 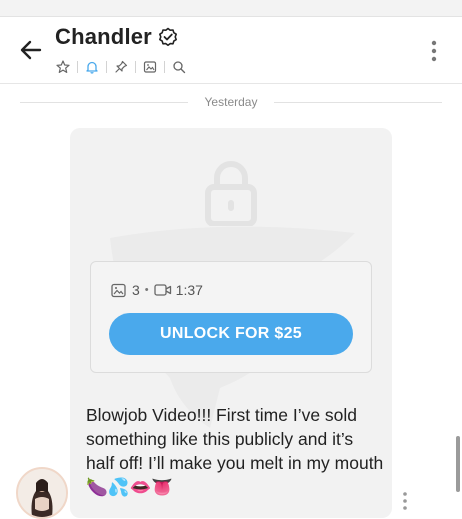 What do you see at coordinates (103, 37) in the screenshot?
I see `contact-name: Chandler` at bounding box center [103, 37].